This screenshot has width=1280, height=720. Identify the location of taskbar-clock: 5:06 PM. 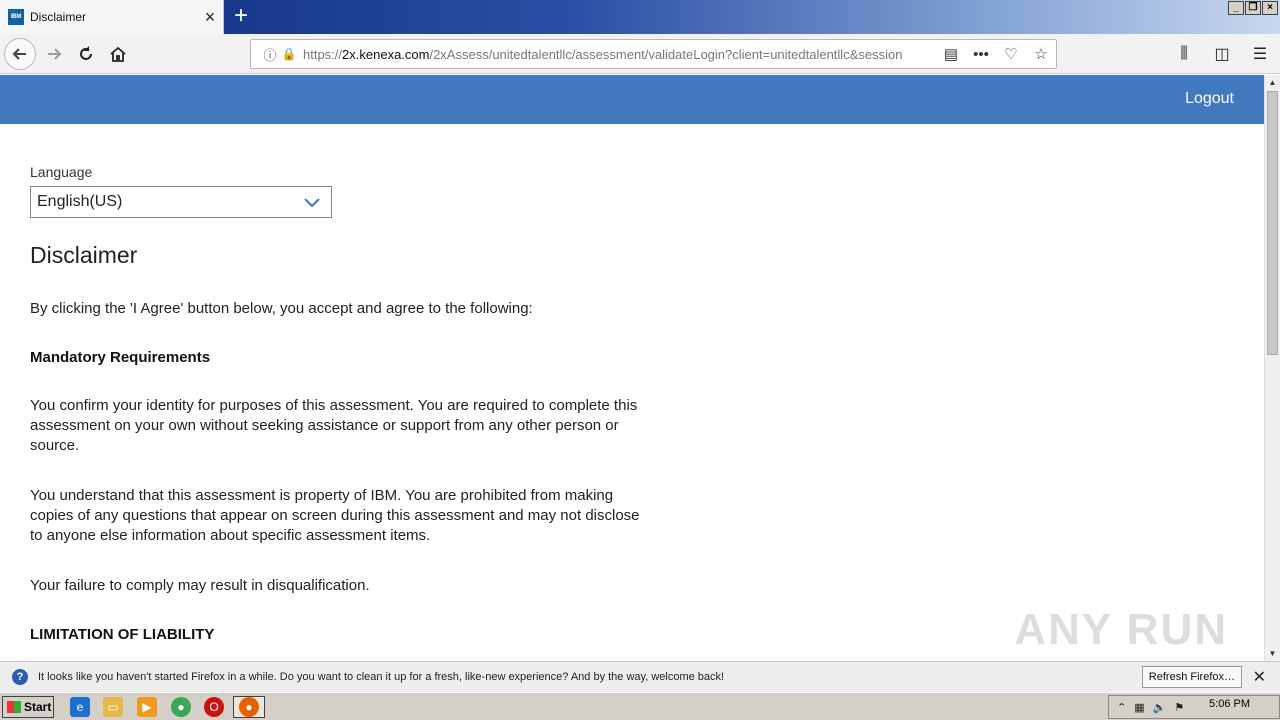
(1229, 704).